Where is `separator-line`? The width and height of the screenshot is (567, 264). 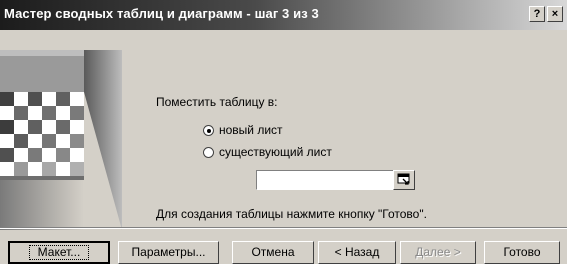
separator-line is located at coordinates (283, 228).